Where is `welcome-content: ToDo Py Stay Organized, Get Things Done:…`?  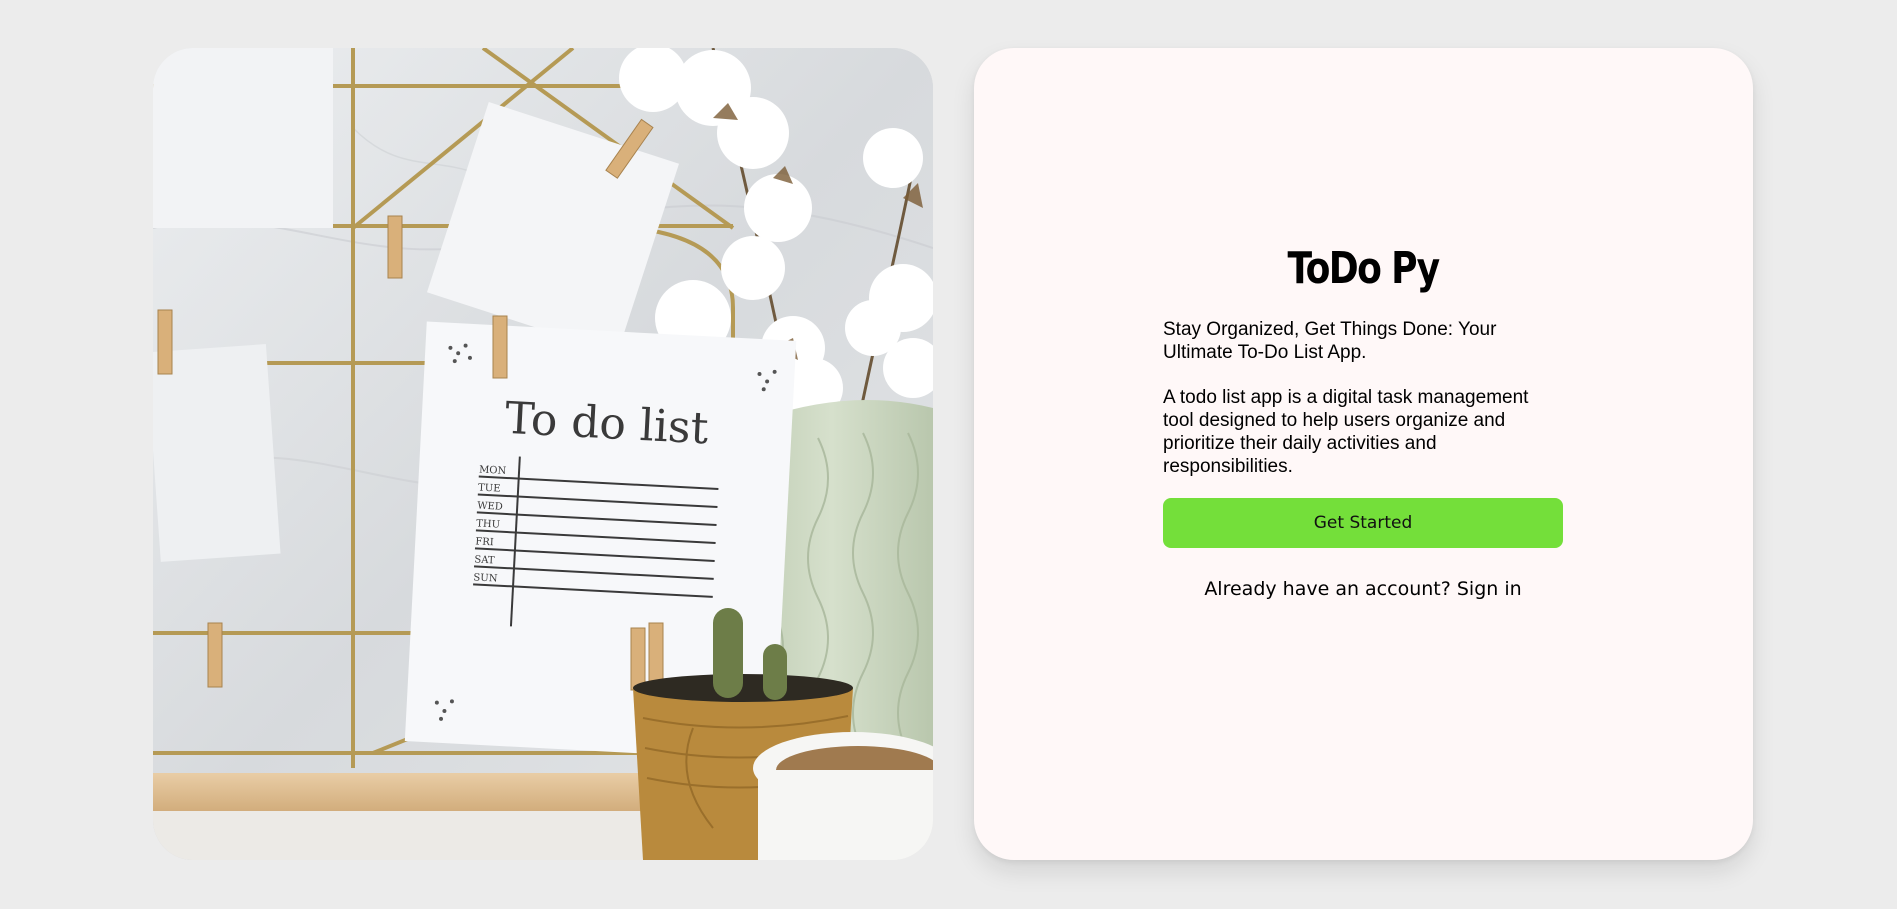 welcome-content: ToDo Py Stay Organized, Get Things Done:… is located at coordinates (1363, 421).